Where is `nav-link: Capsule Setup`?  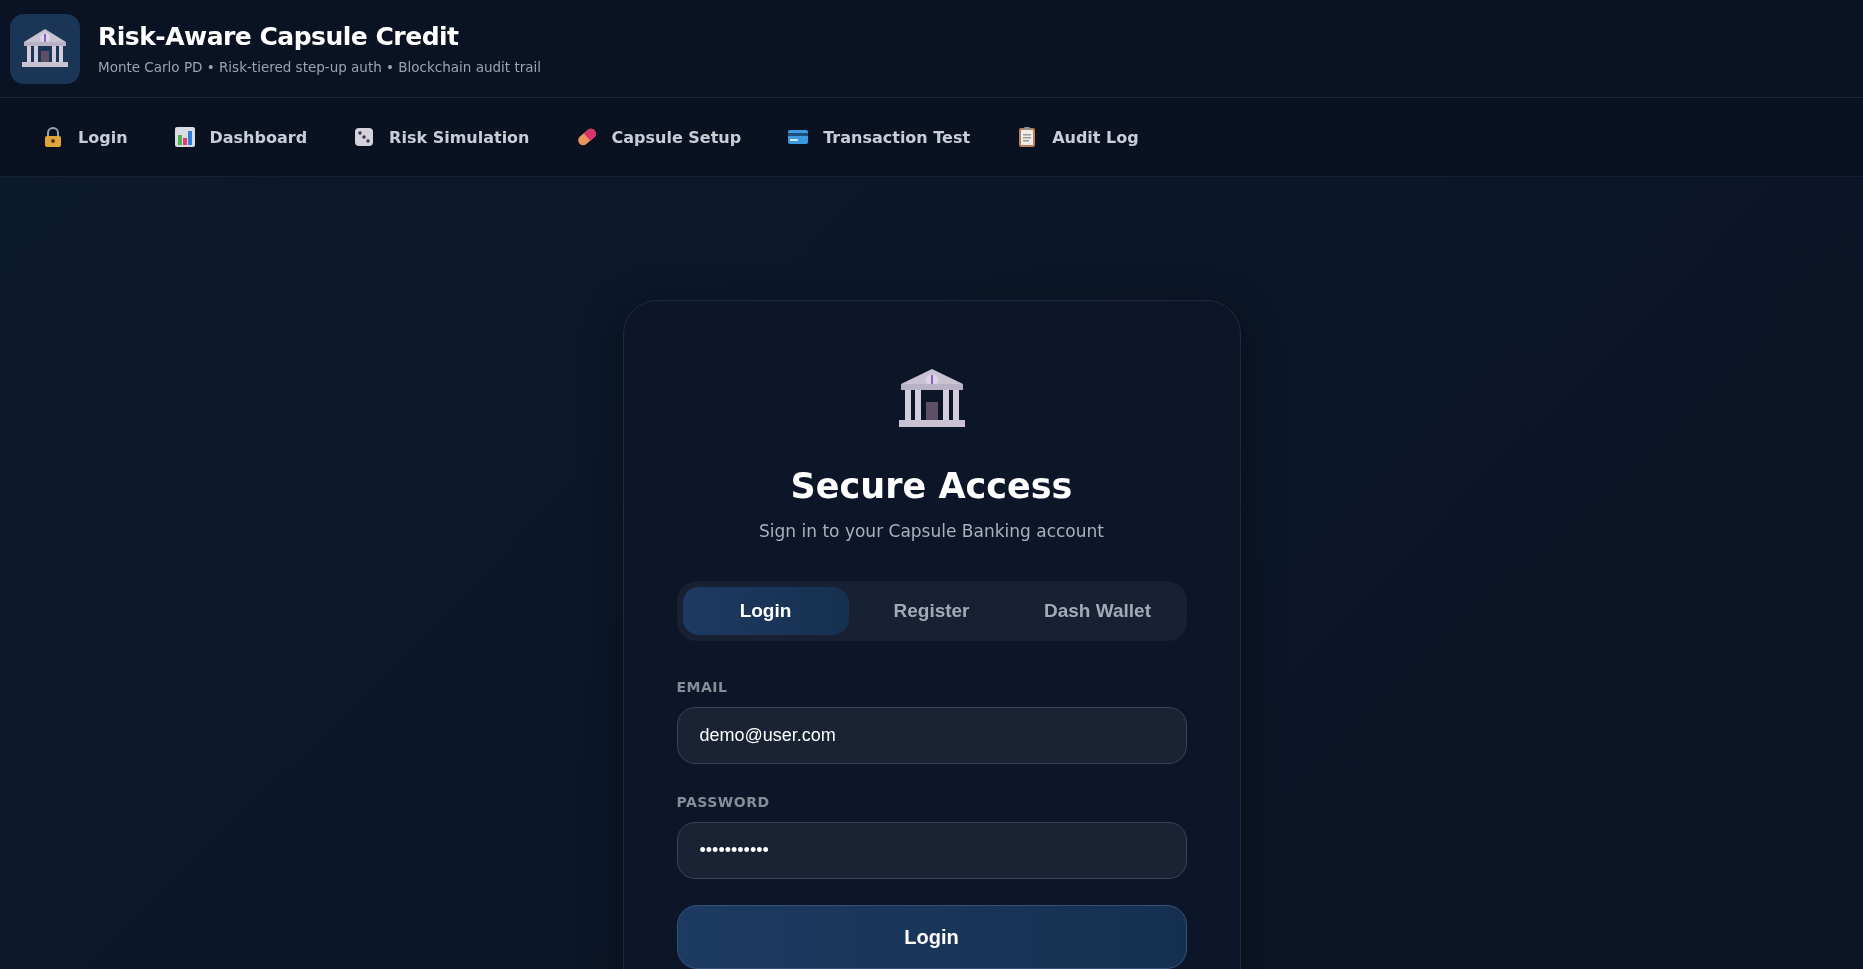 nav-link: Capsule Setup is located at coordinates (658, 137).